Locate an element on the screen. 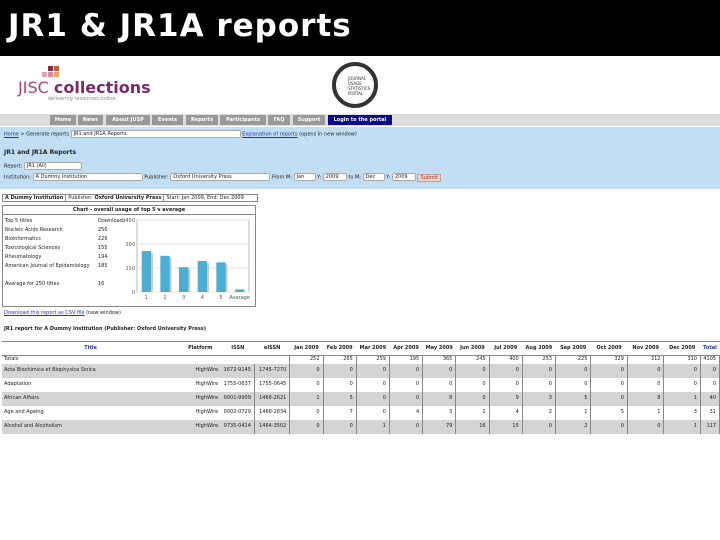  nav-about: About JUSP is located at coordinates (128, 120).